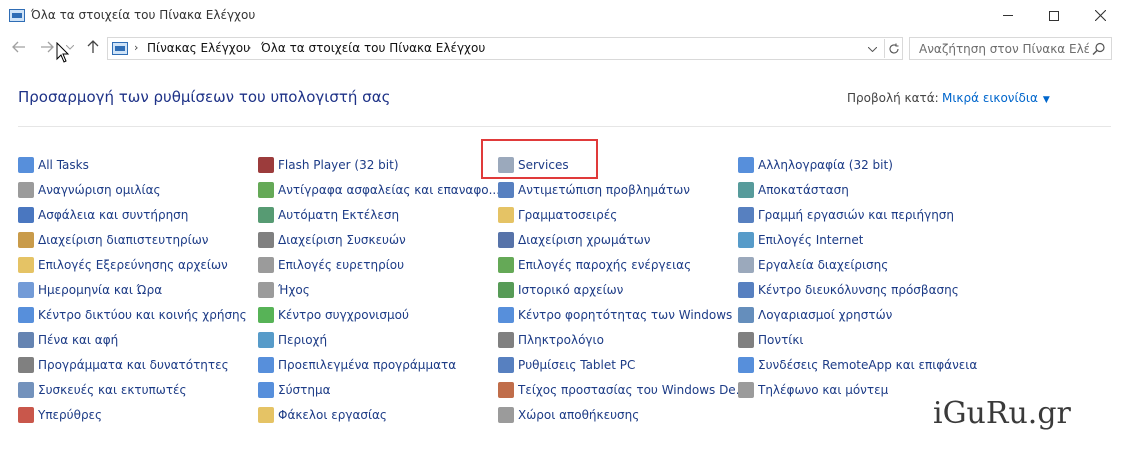 Image resolution: width=1125 pixels, height=463 pixels. I want to click on backup-icon, so click(266, 189).